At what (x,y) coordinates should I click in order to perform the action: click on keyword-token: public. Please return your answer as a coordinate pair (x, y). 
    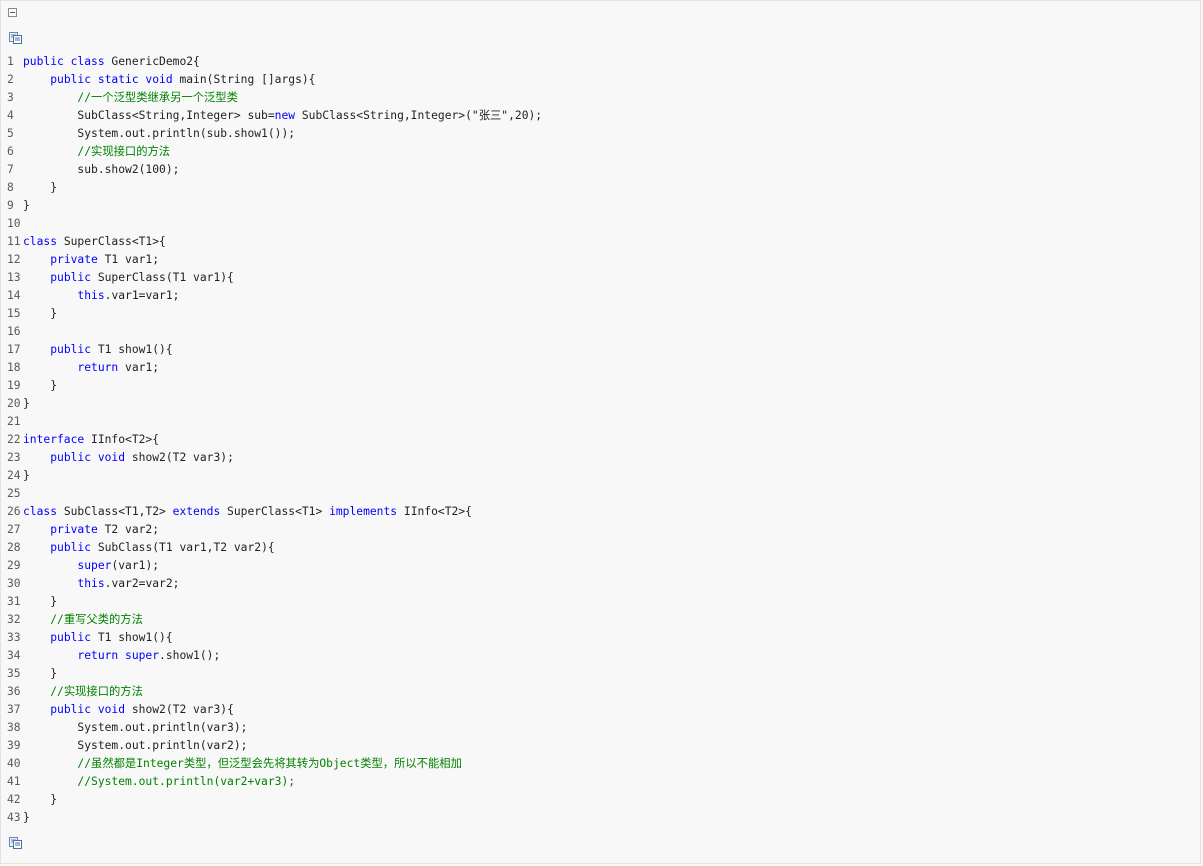
    Looking at the image, I should click on (71, 349).